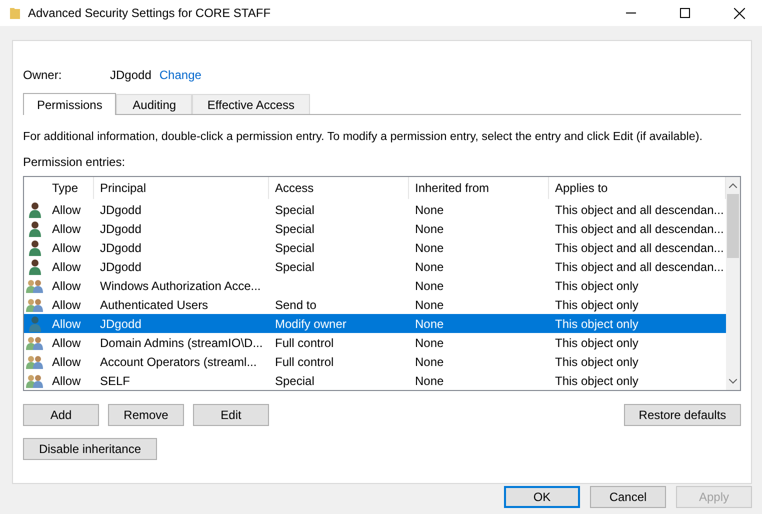 Image resolution: width=762 pixels, height=514 pixels. What do you see at coordinates (733, 283) in the screenshot?
I see `scrollbar` at bounding box center [733, 283].